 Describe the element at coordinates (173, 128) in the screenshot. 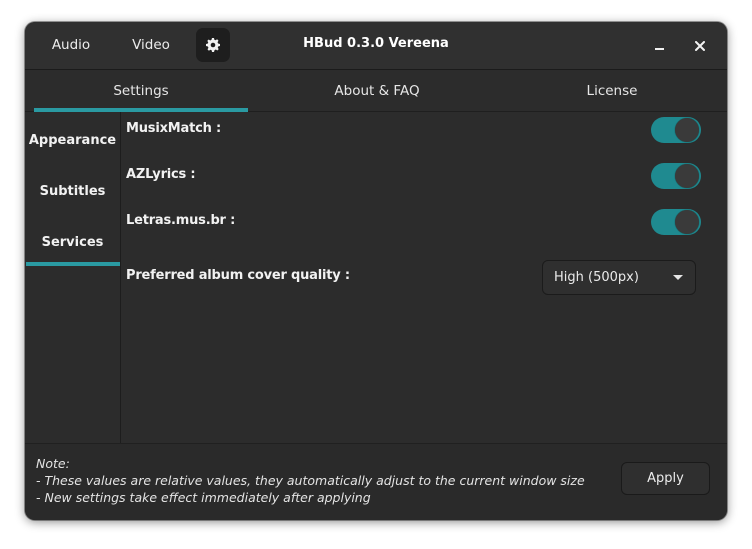

I see `musixmatch-label: MusixMatch :` at that location.